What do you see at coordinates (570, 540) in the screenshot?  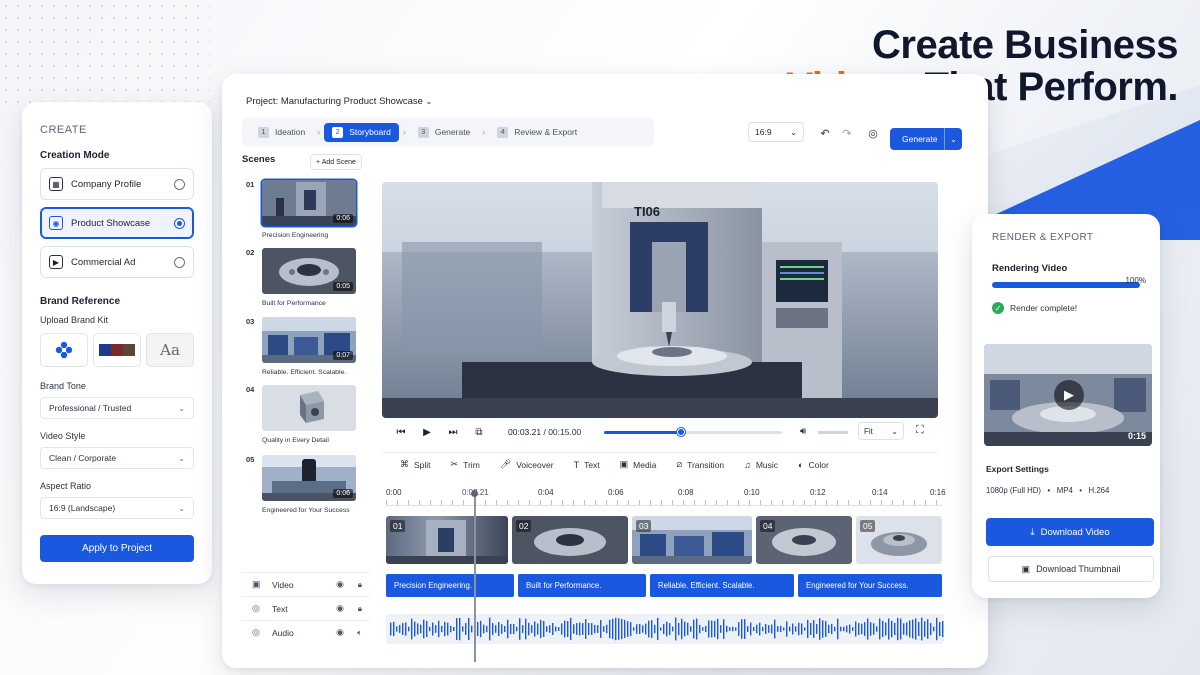 I see `video-clip: 02` at bounding box center [570, 540].